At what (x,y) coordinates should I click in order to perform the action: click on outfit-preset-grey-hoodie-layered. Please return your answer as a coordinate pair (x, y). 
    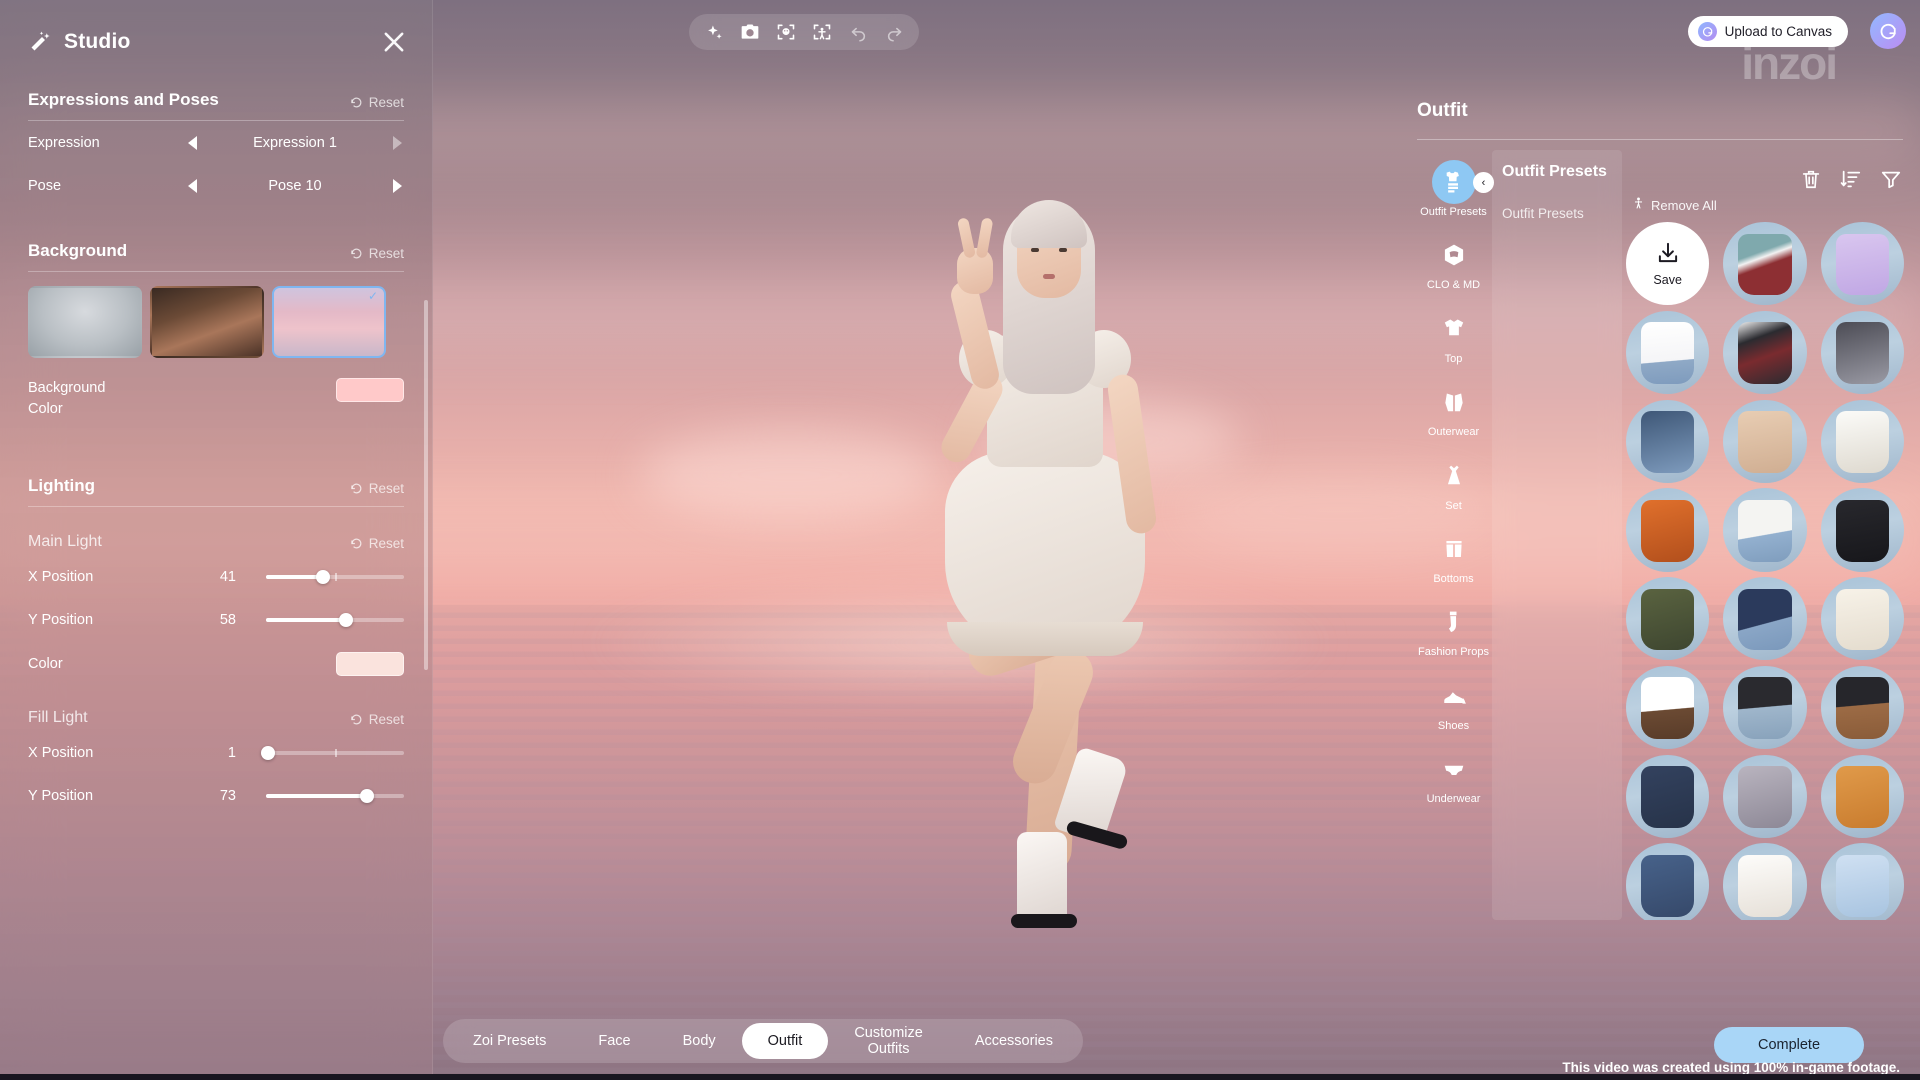
    Looking at the image, I should click on (1765, 796).